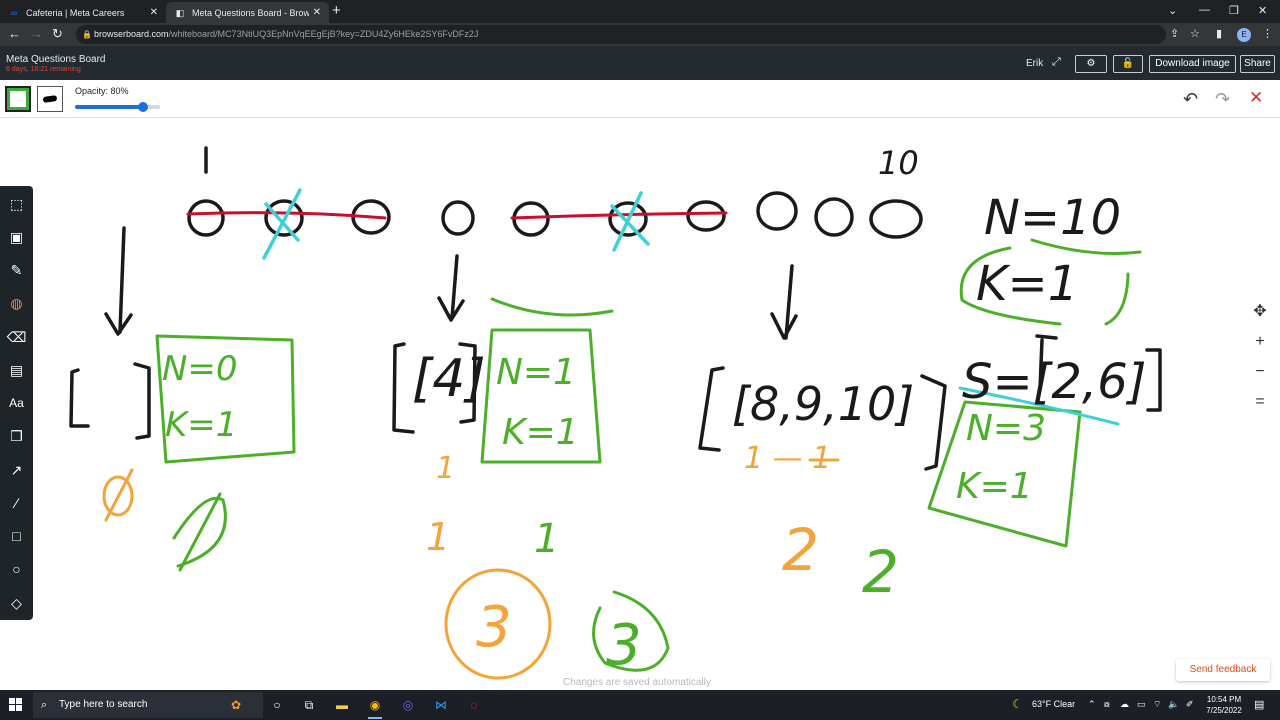 The width and height of the screenshot is (1280, 720). Describe the element at coordinates (787, 458) in the screenshot. I see `orange-marks-label: 1 — 1` at that location.